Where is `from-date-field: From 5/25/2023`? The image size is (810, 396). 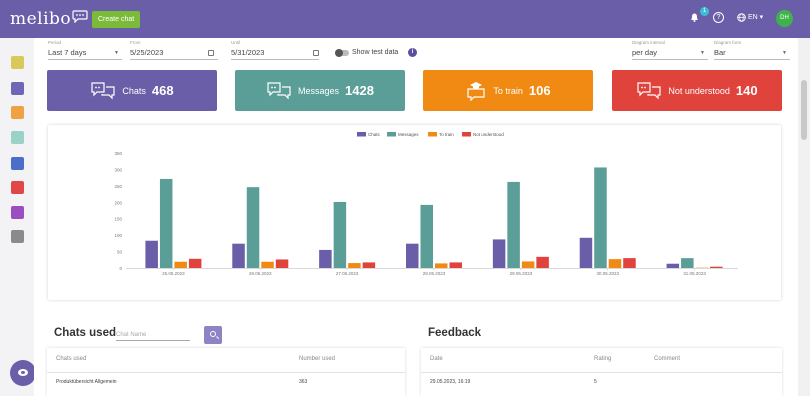 from-date-field: From 5/25/2023 is located at coordinates (174, 50).